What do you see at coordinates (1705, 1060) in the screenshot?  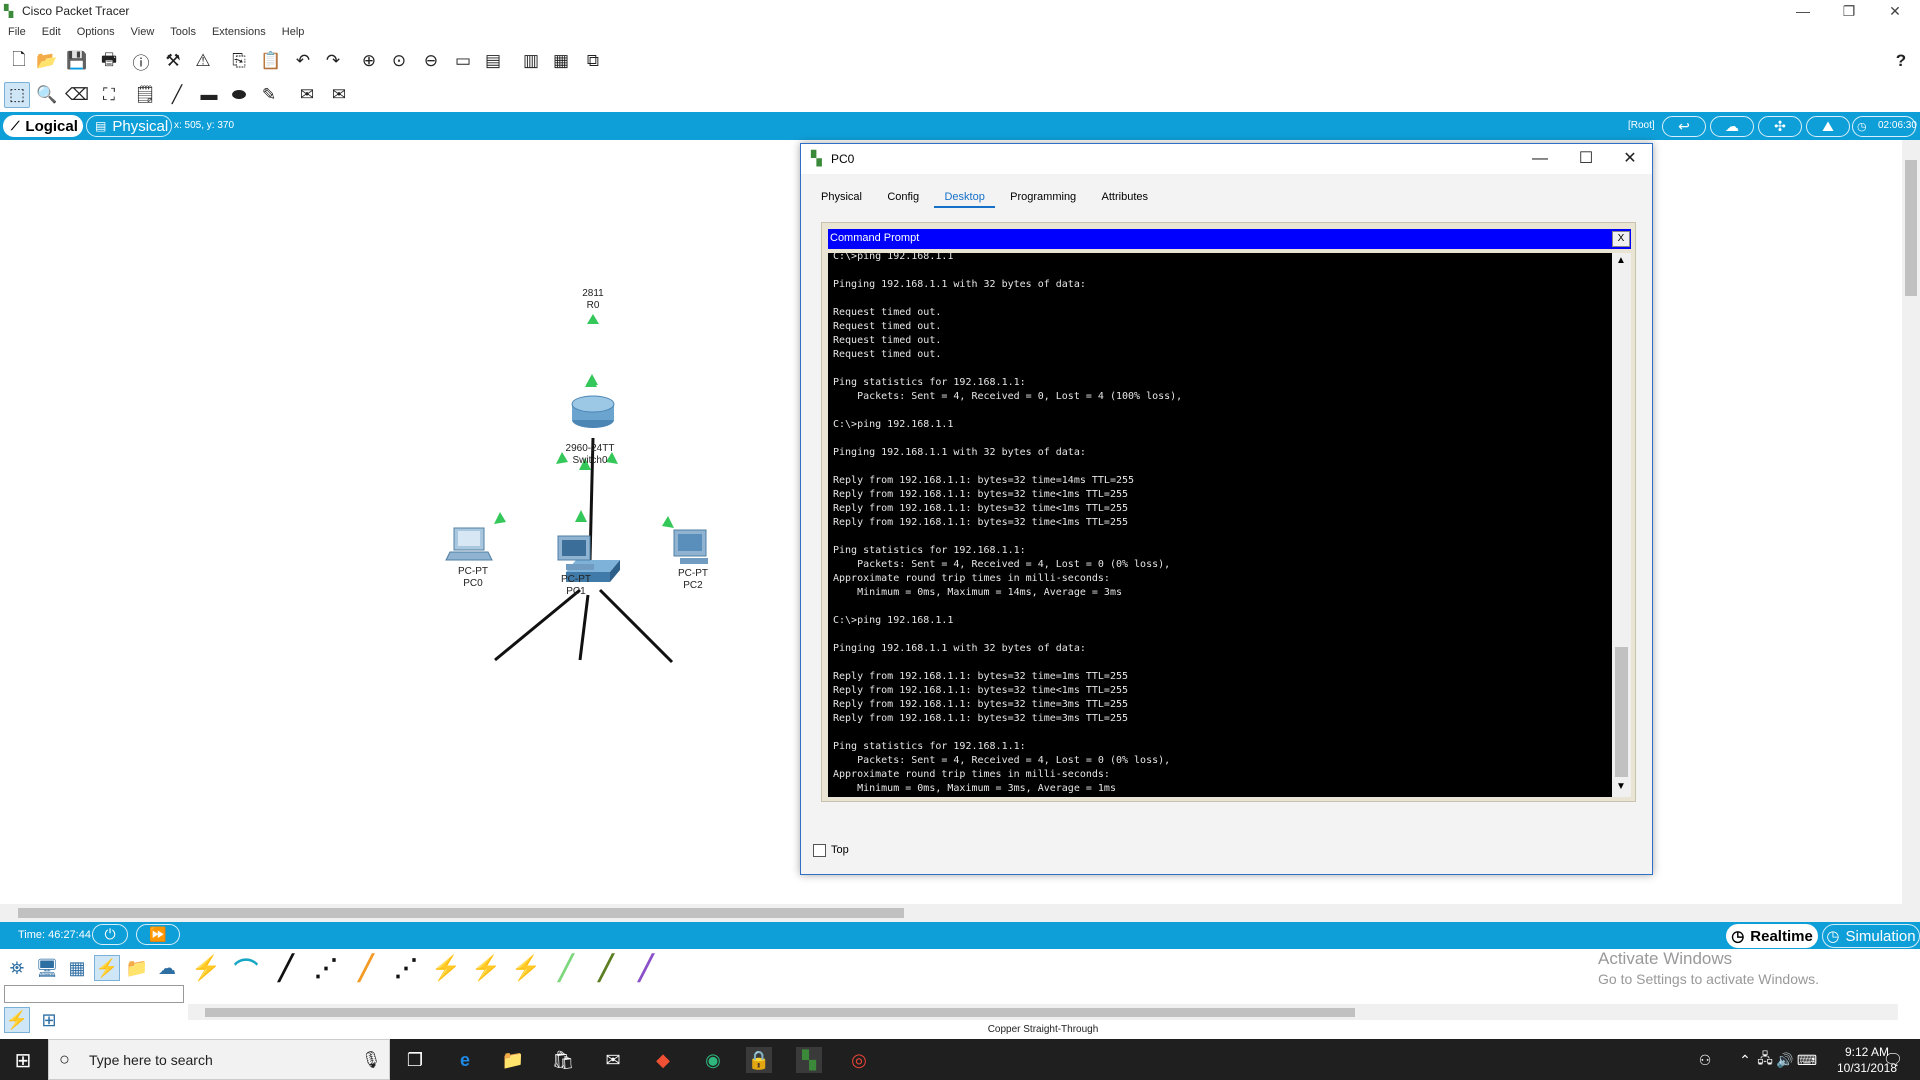 I see `people-icon: ⚇` at bounding box center [1705, 1060].